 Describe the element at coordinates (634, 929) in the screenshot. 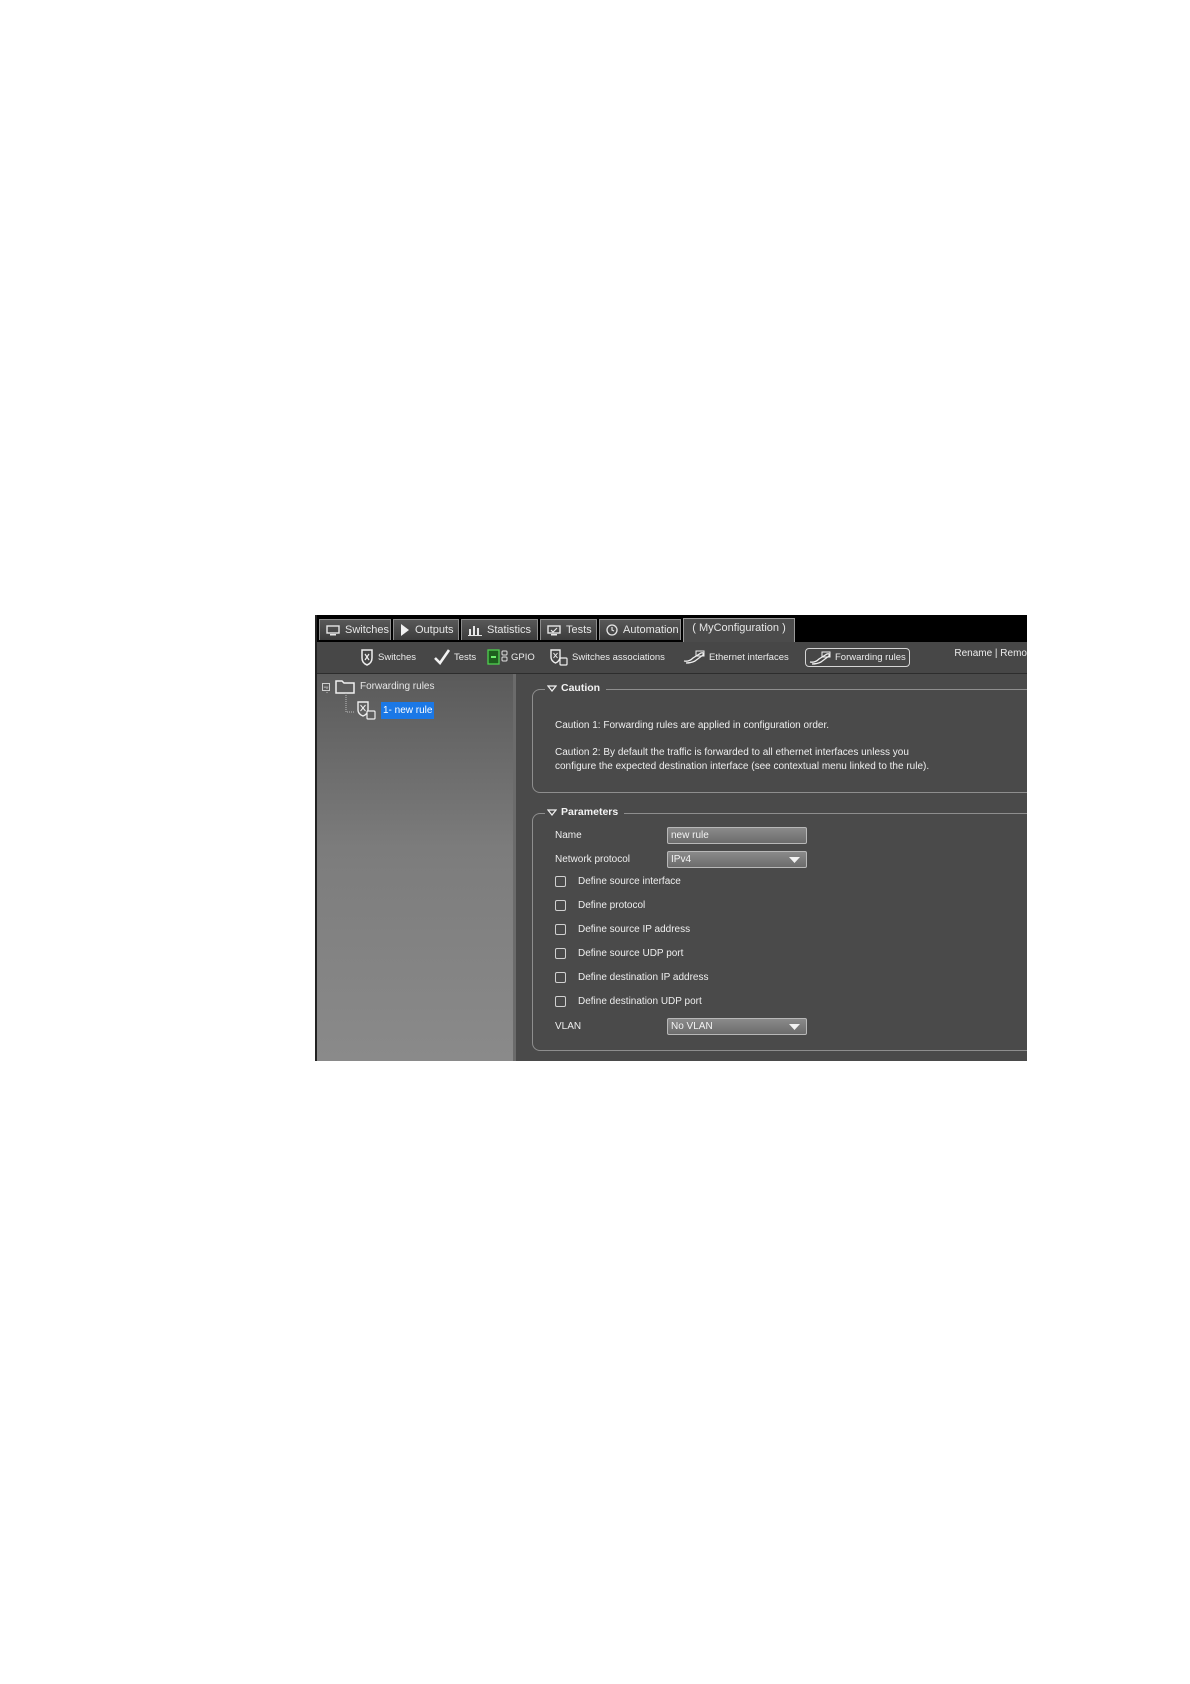

I see `checkbox-label: Define source IP address` at that location.